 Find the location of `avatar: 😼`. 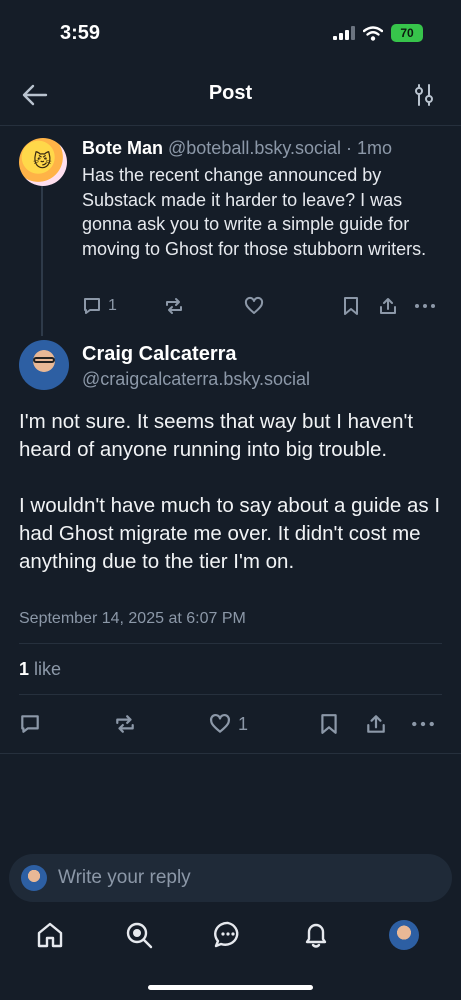

avatar: 😼 is located at coordinates (43, 162).